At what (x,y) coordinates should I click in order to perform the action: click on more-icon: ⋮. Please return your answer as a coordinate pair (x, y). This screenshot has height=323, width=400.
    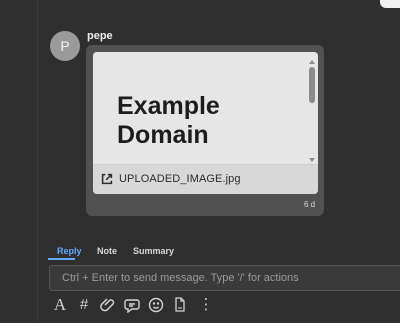
    Looking at the image, I should click on (206, 305).